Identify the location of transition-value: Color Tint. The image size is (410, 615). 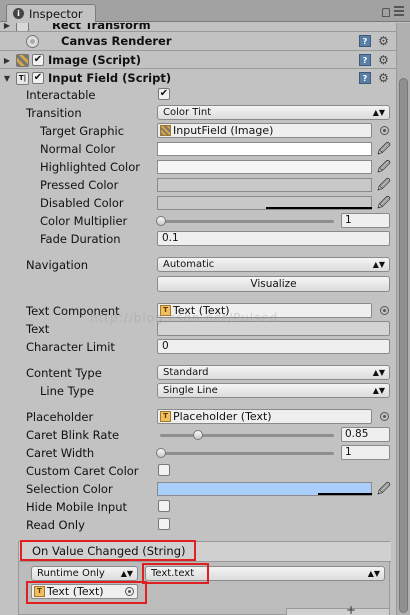
(187, 112).